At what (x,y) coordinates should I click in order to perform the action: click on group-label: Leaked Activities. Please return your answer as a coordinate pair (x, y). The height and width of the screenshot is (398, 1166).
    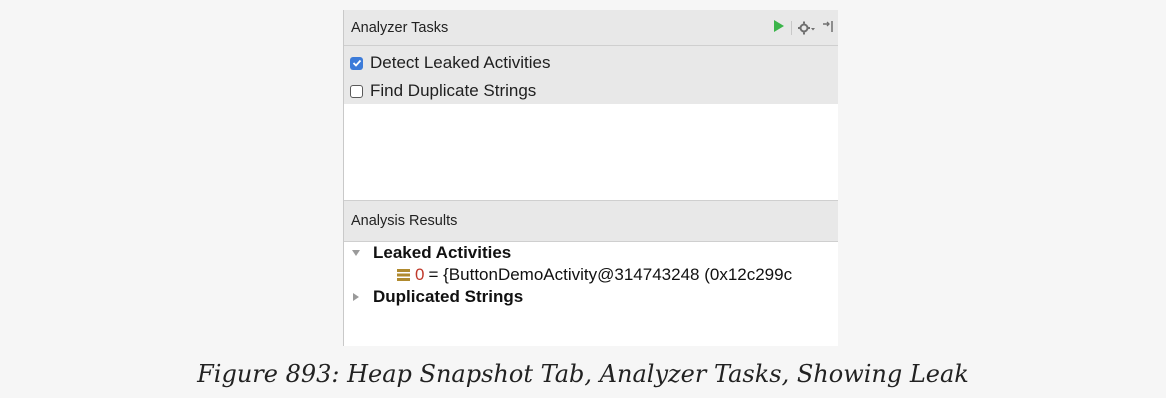
    Looking at the image, I should click on (442, 252).